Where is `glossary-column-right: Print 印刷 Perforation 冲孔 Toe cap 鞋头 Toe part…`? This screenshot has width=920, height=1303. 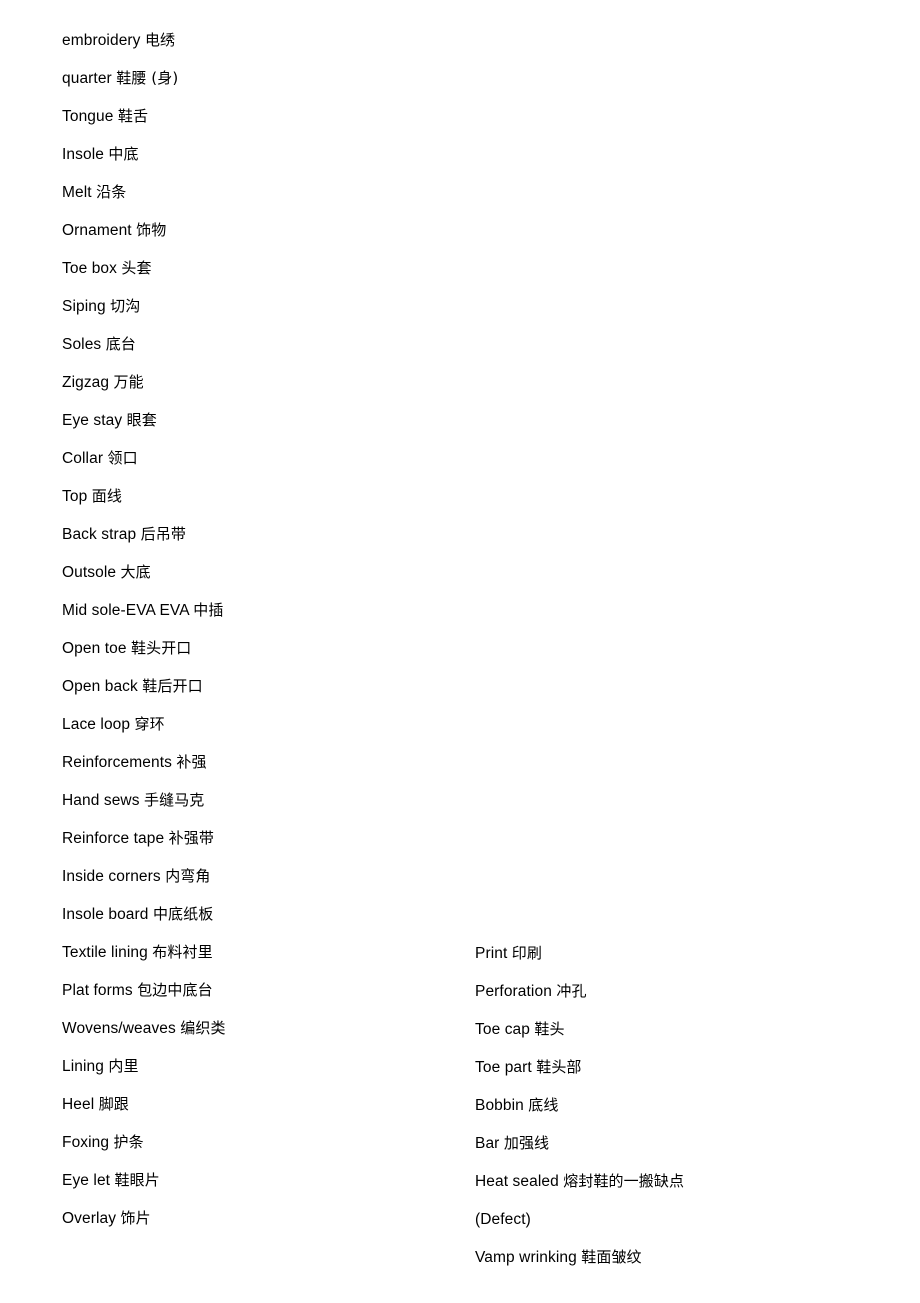 glossary-column-right: Print 印刷 Perforation 冲孔 Toe cap 鞋头 Toe part… is located at coordinates (582, 1105).